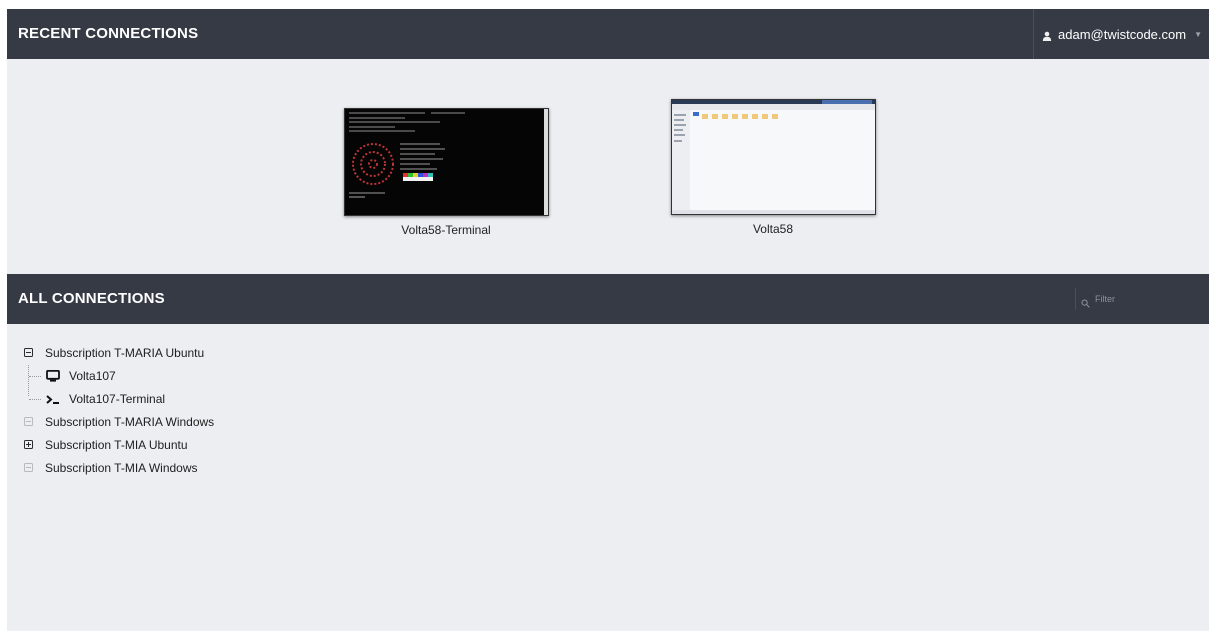 Image resolution: width=1209 pixels, height=631 pixels. I want to click on terminal-thumbnail, so click(446, 162).